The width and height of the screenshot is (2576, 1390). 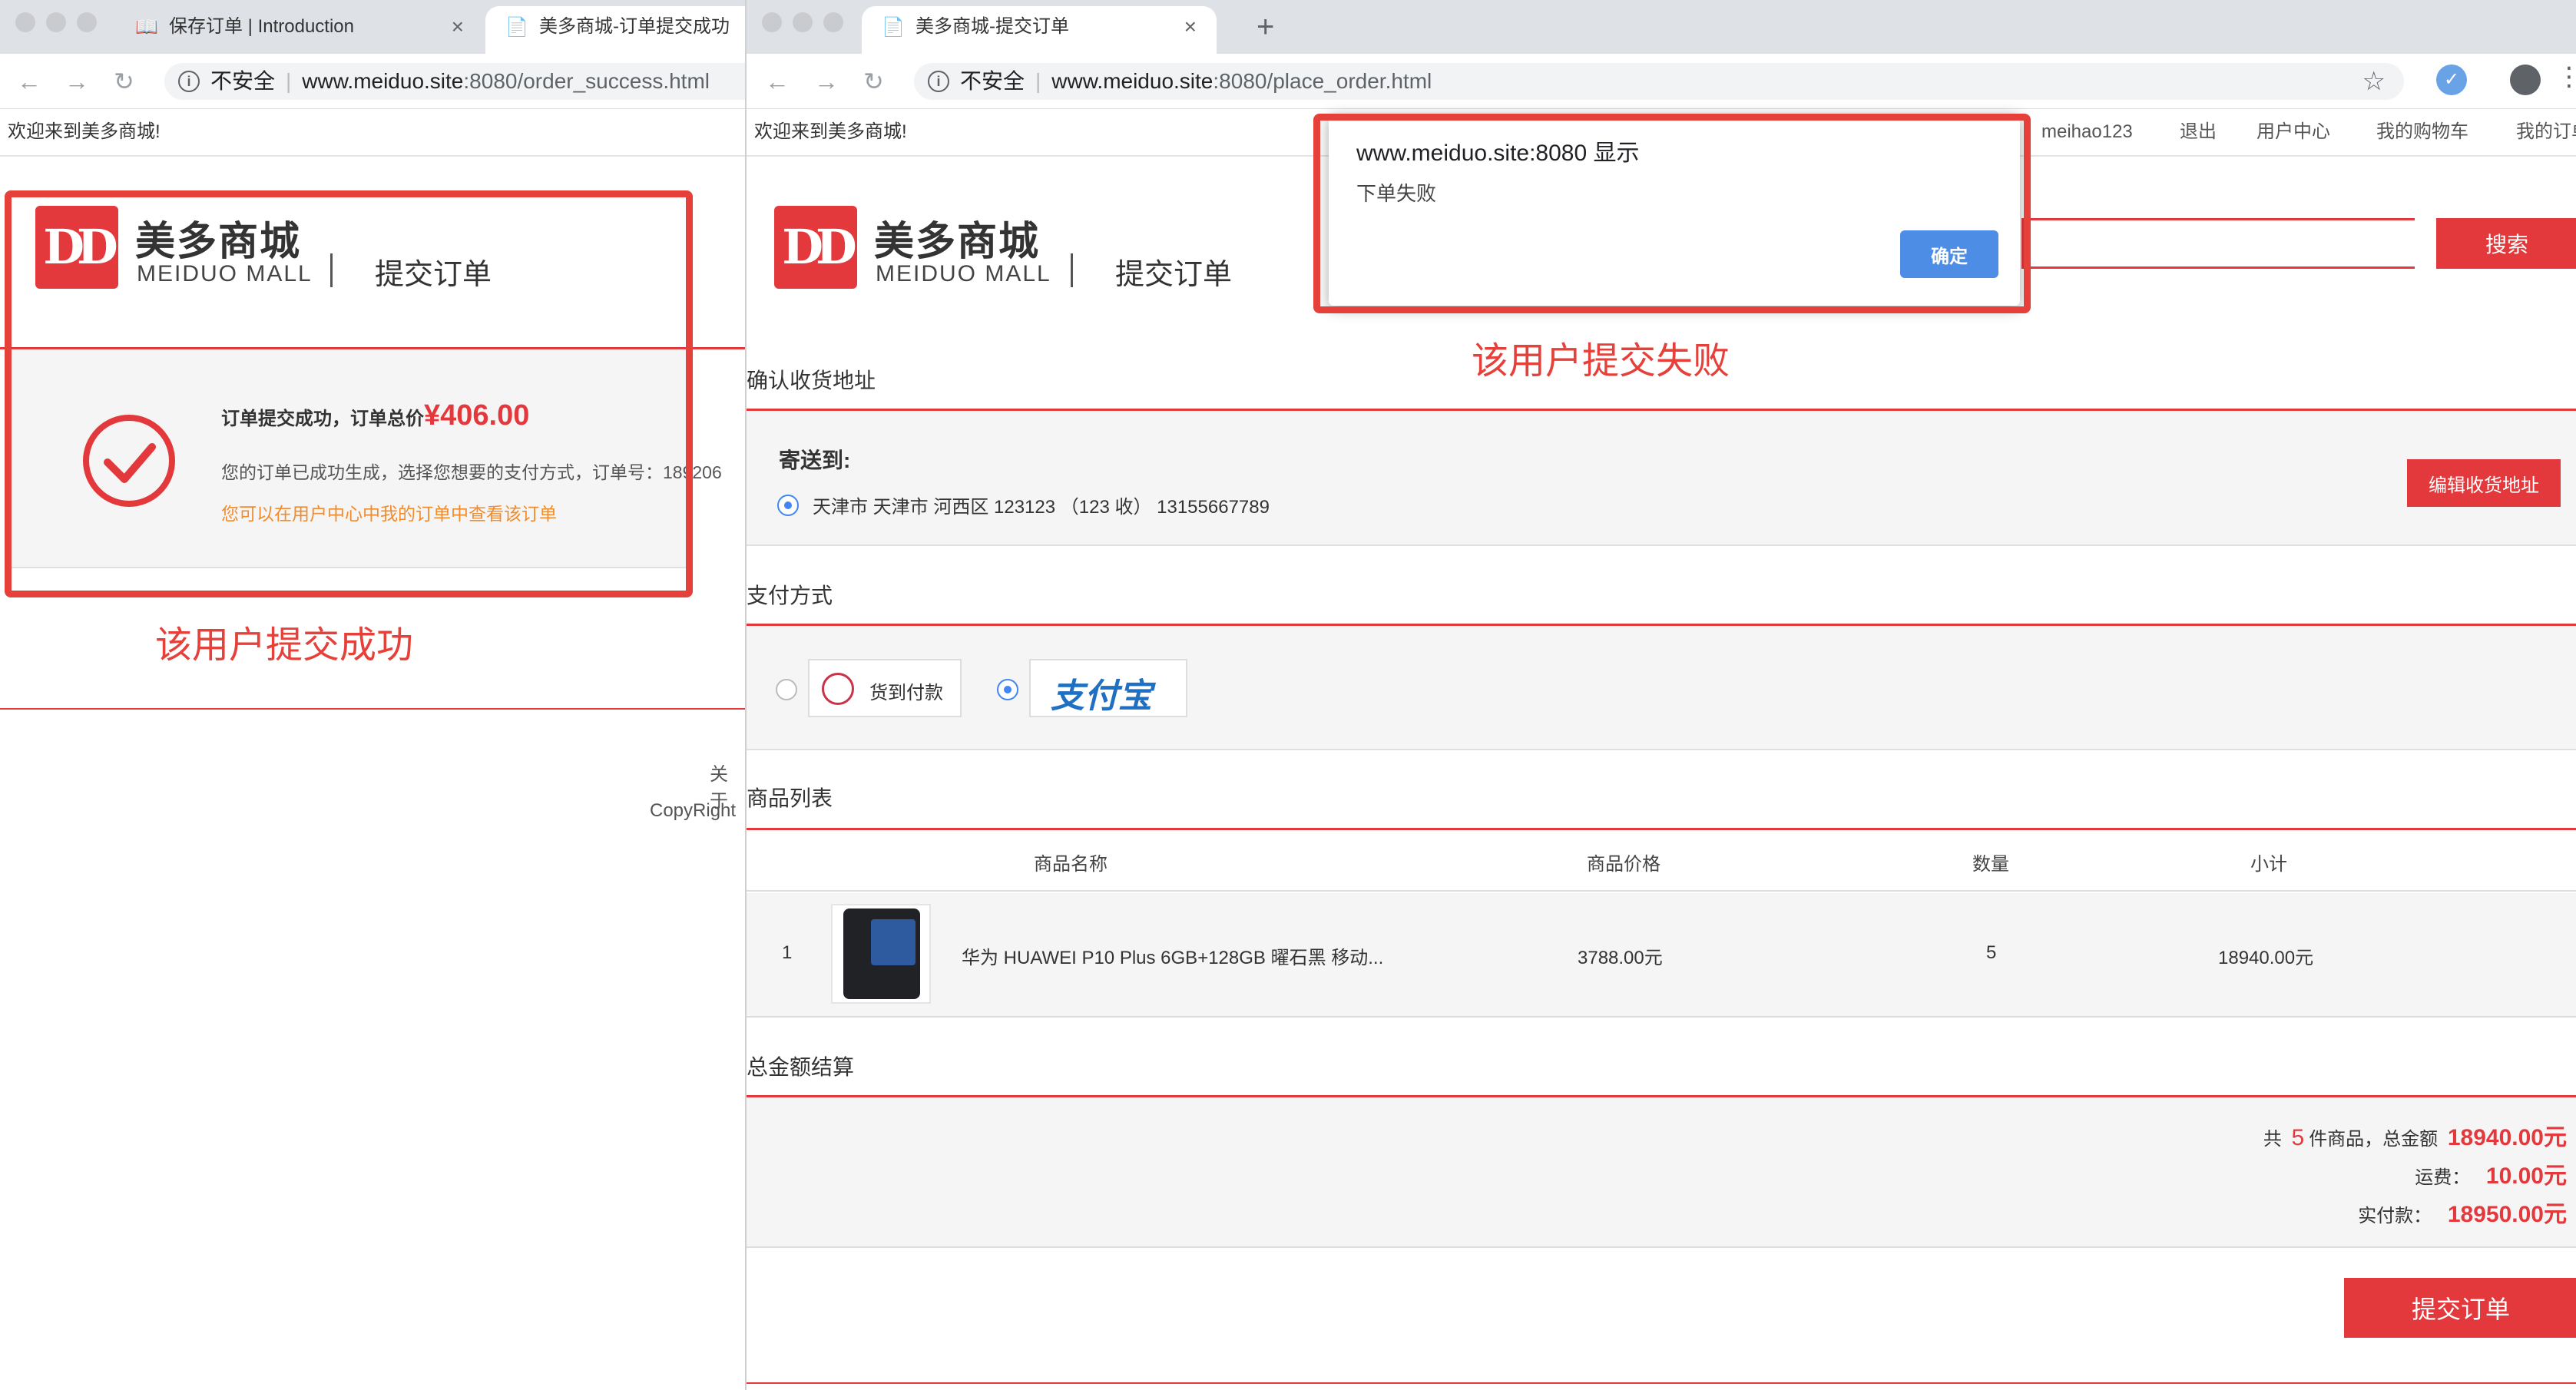 What do you see at coordinates (2443, 1177) in the screenshot?
I see `freight-label: 运费：` at bounding box center [2443, 1177].